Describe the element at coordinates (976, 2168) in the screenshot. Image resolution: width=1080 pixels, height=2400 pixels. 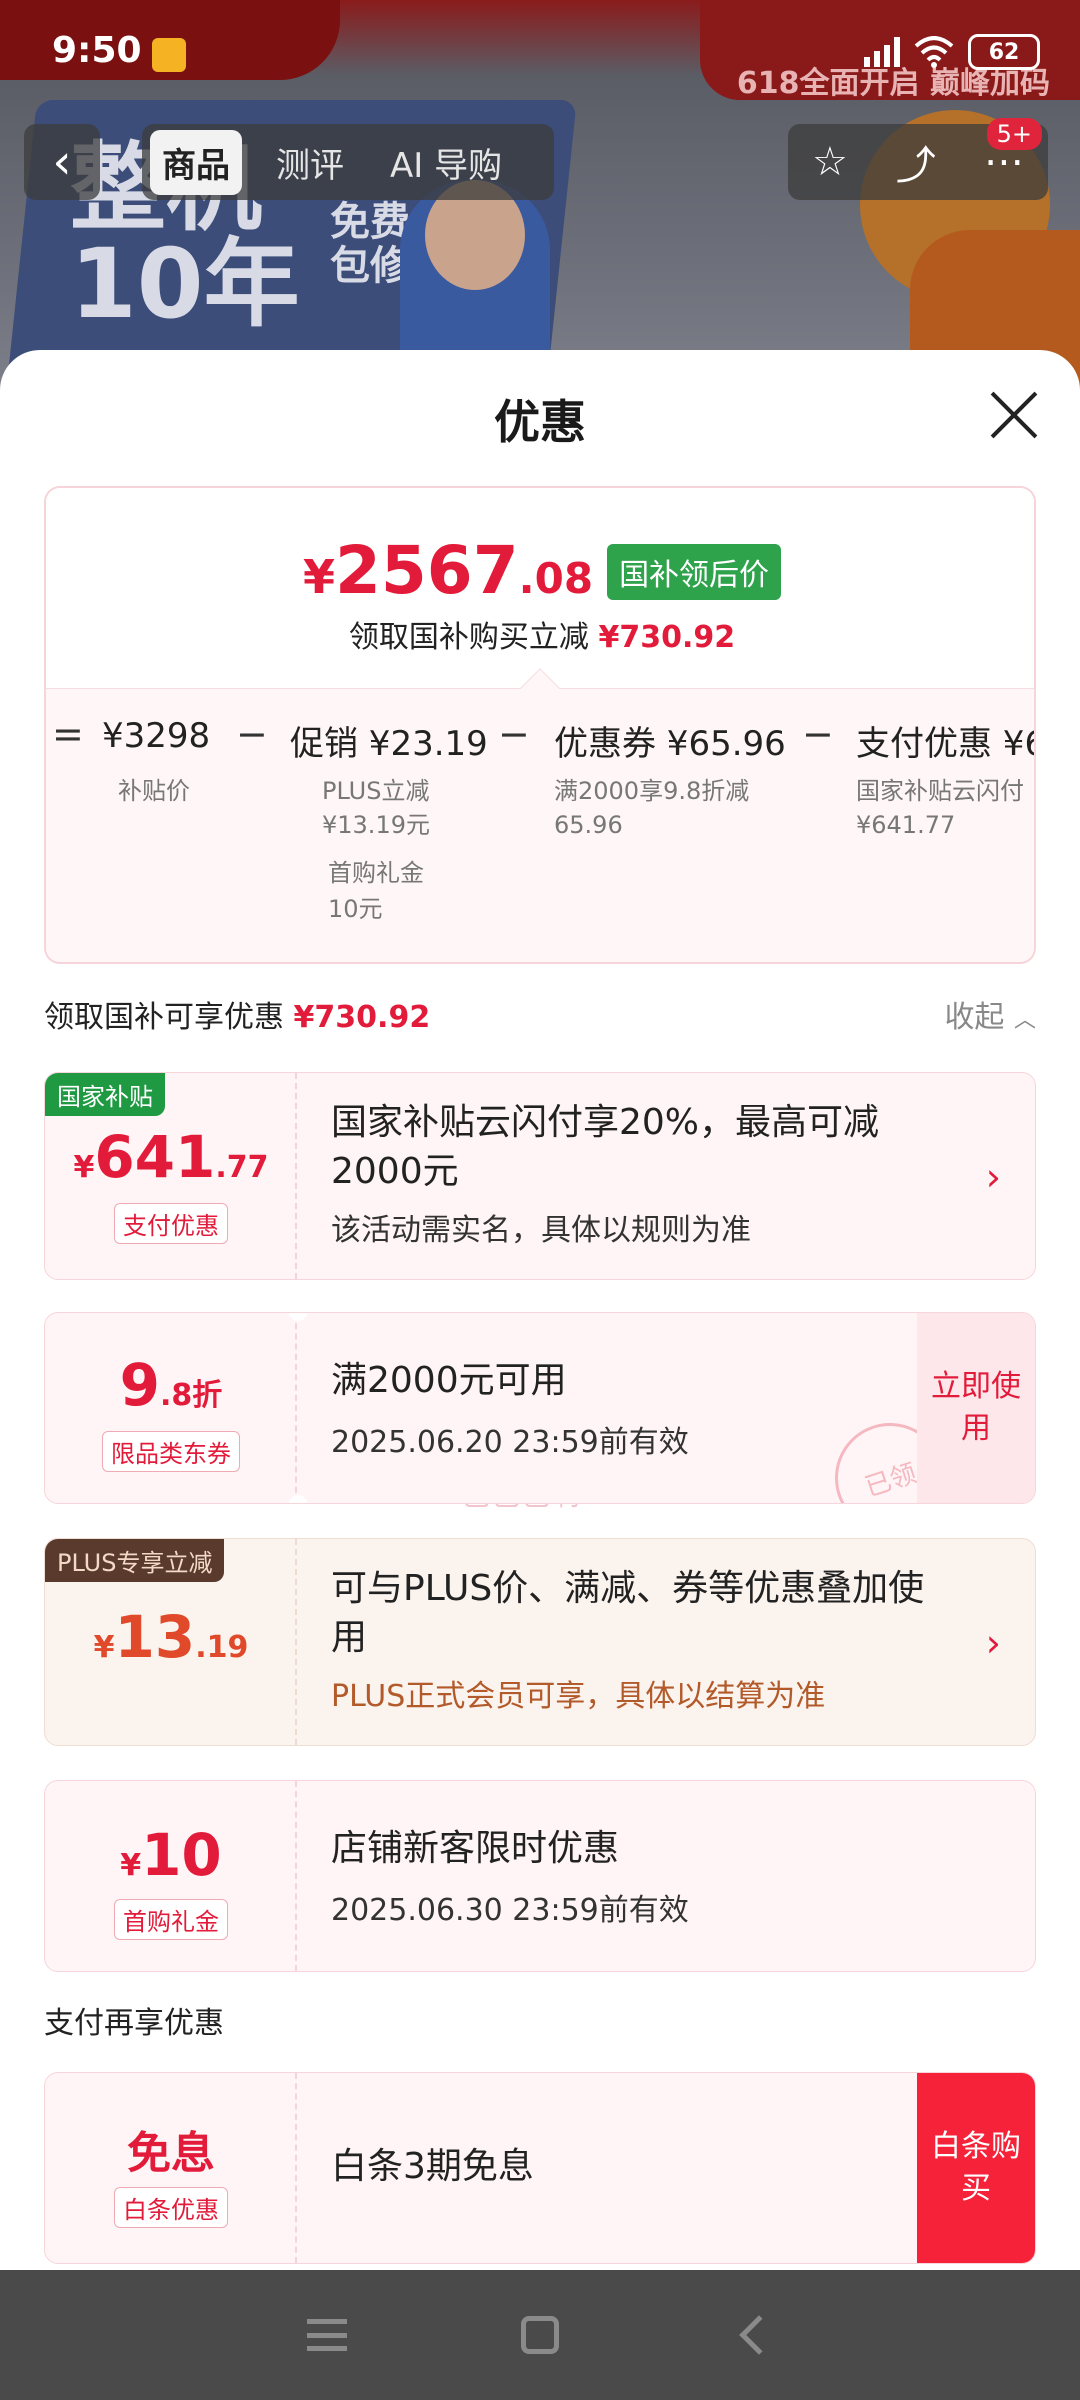
I see `baitiao-buy-button: 白条购买` at that location.